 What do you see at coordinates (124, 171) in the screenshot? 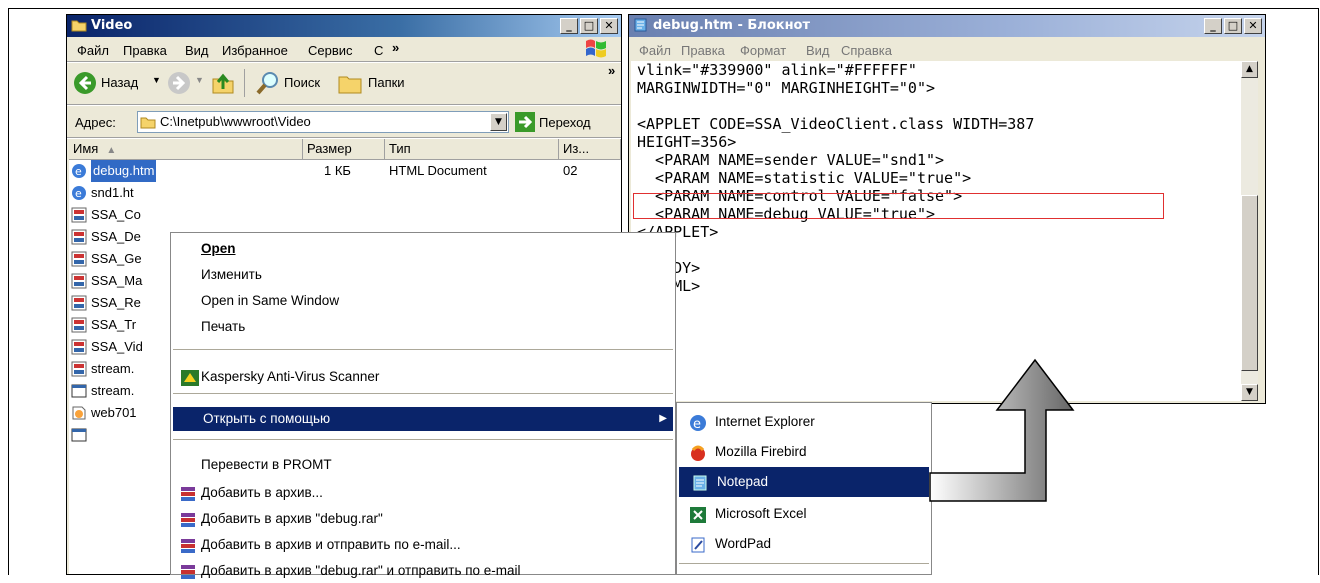
I see `file-name: debug.htm` at bounding box center [124, 171].